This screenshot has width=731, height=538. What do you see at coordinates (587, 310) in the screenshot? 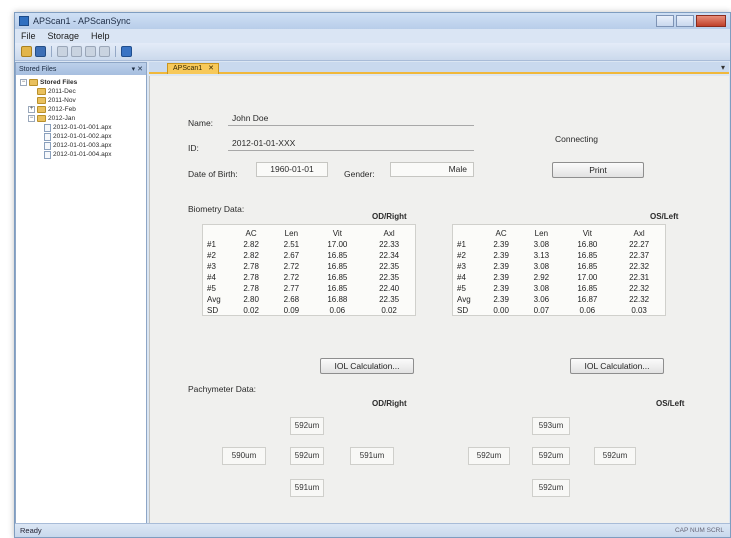
I see `table-cell: 0.06` at bounding box center [587, 310].